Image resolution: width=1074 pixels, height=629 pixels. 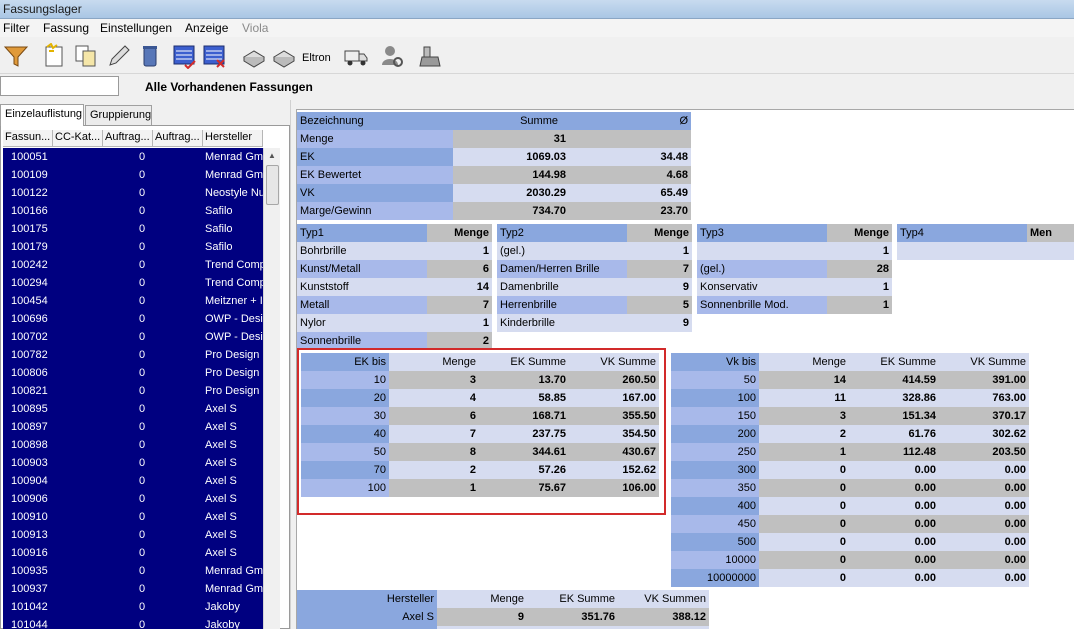 I want to click on summary-row-label: VK, so click(x=375, y=193).